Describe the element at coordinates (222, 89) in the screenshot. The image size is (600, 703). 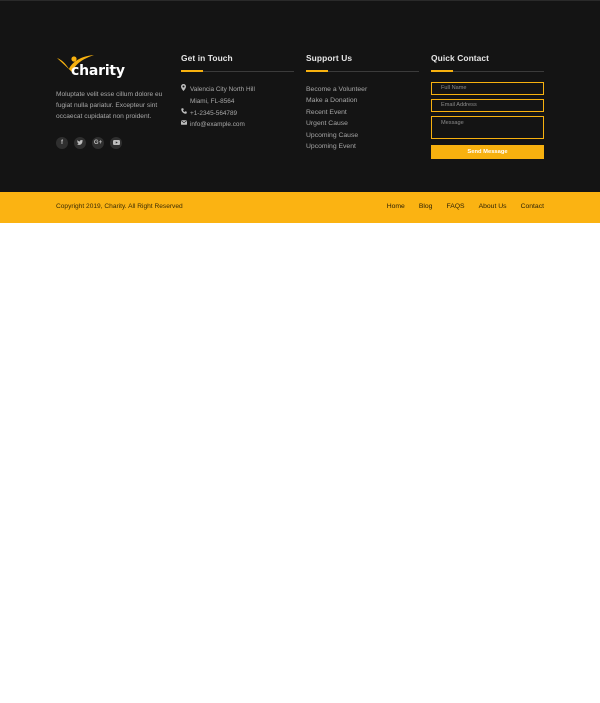
I see `address-line-1: Valencia City North Hill` at that location.